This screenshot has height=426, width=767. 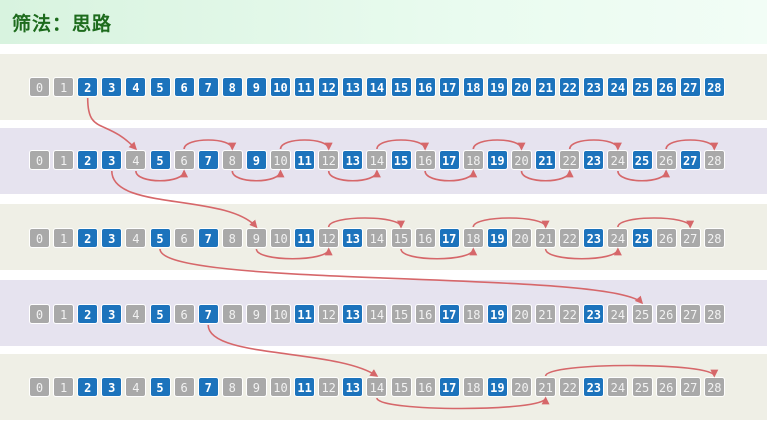 What do you see at coordinates (449, 387) in the screenshot?
I see `number-cell-17: 17` at bounding box center [449, 387].